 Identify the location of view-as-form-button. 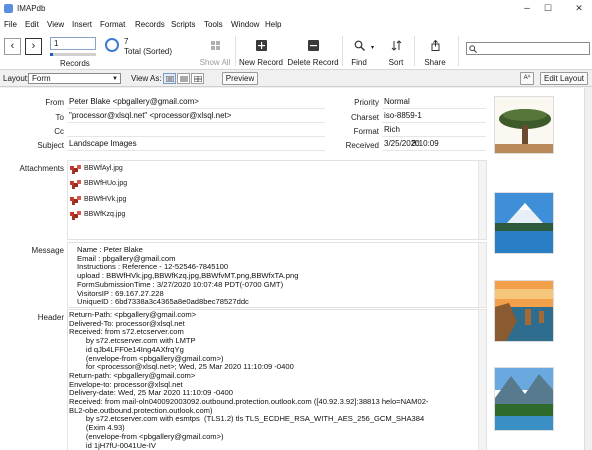
(169, 78).